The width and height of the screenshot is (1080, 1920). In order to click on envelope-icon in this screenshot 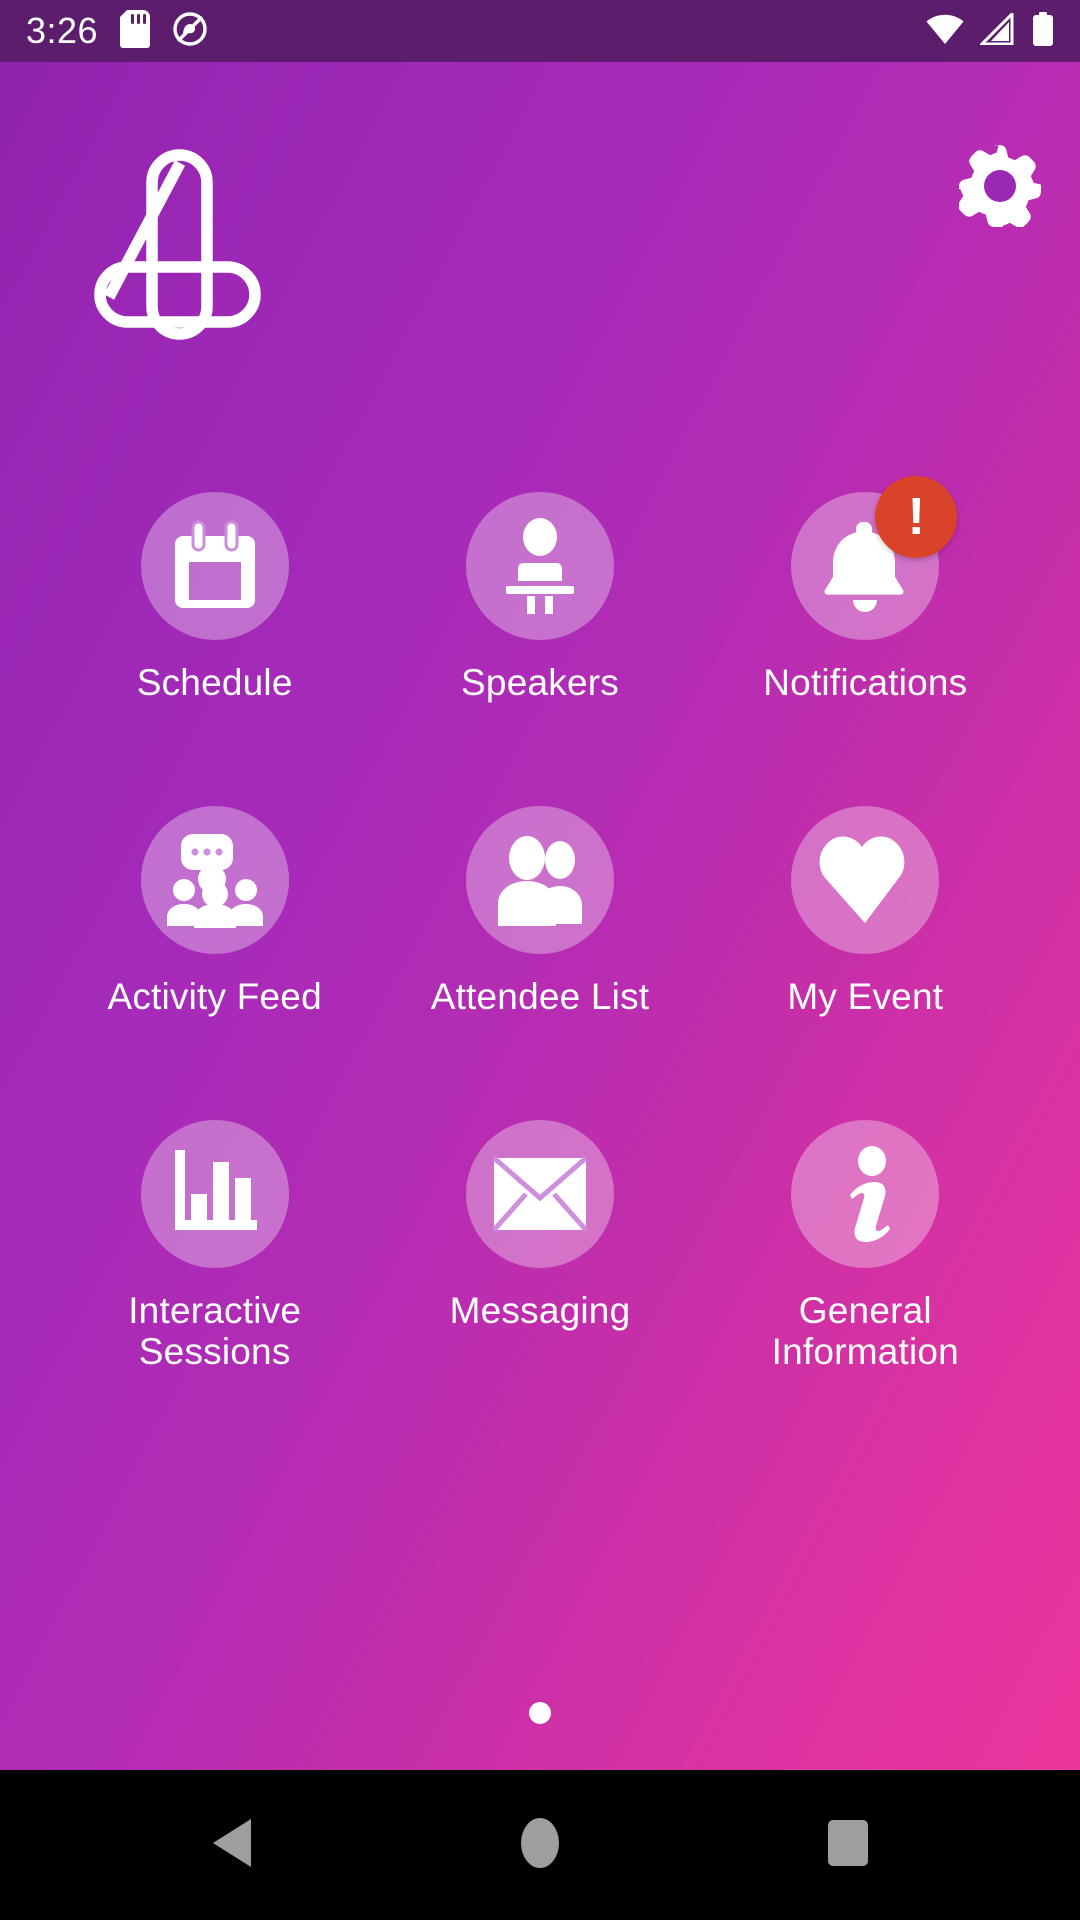, I will do `click(540, 1194)`.